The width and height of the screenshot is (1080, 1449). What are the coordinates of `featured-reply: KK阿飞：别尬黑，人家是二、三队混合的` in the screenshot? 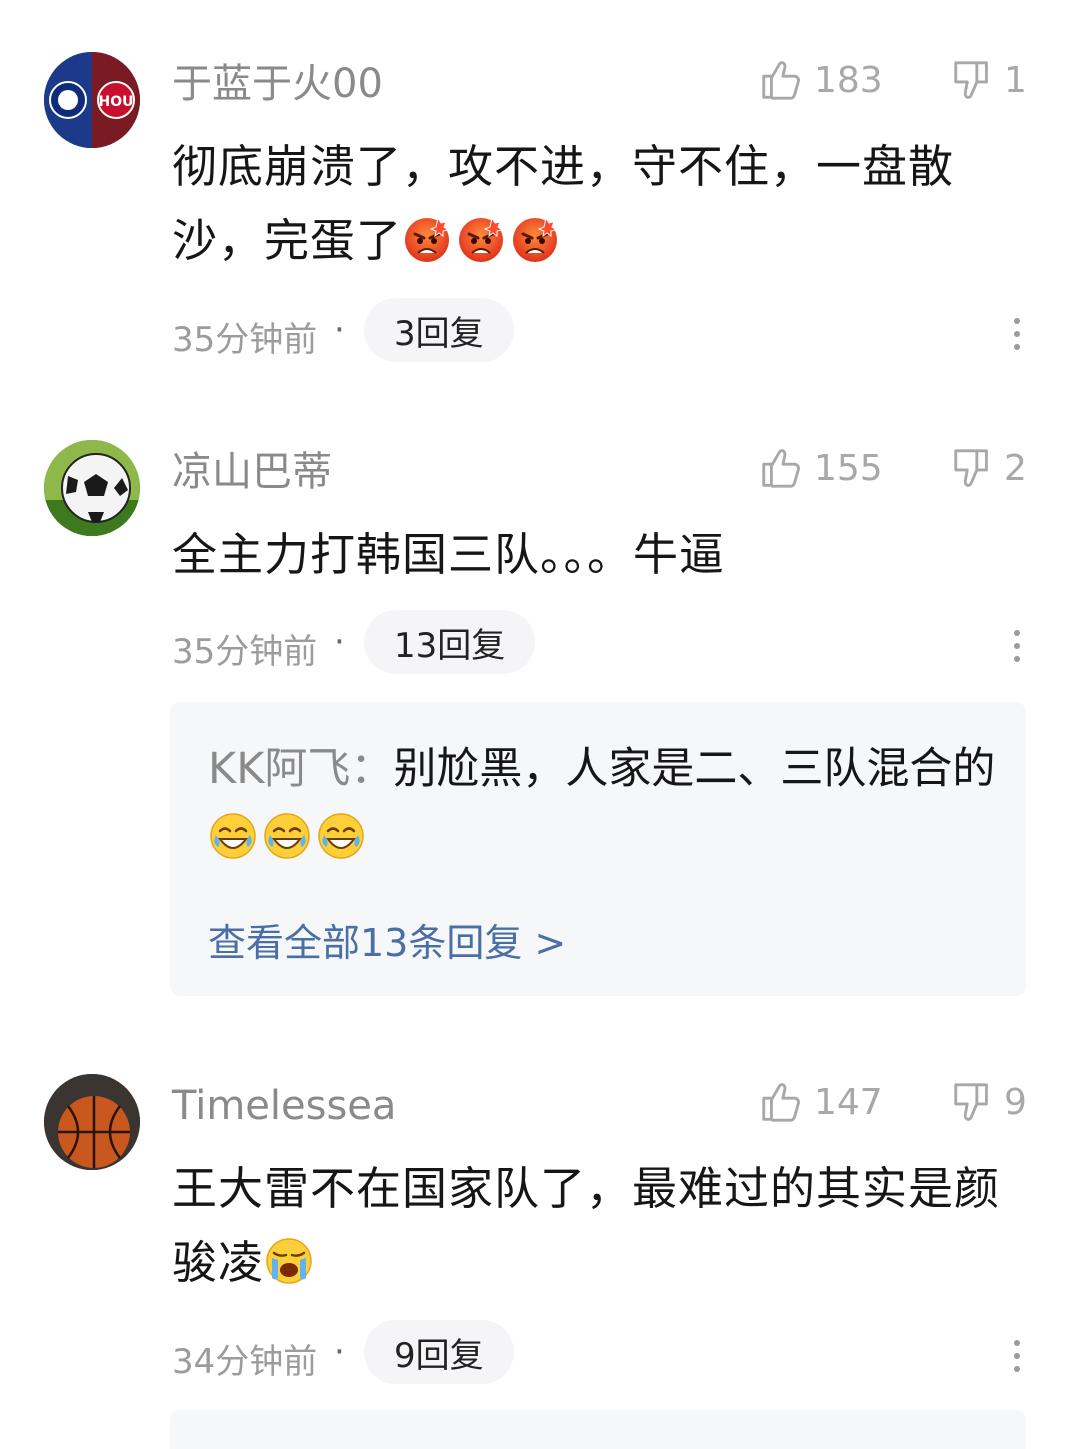 It's located at (608, 804).